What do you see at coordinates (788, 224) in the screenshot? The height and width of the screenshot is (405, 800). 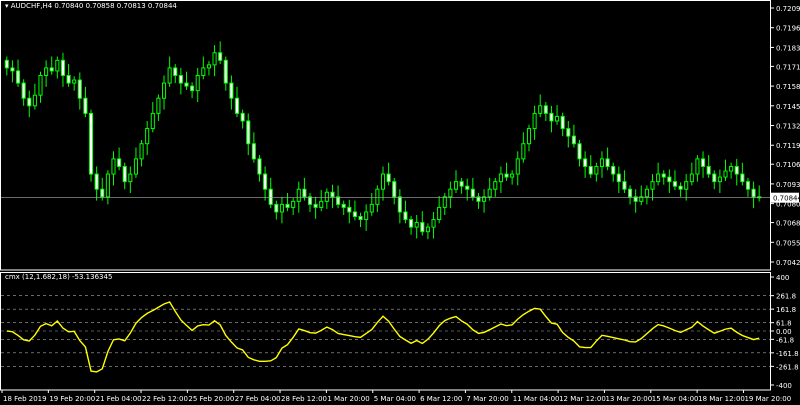 I see `price-tick-label: 0.70680` at bounding box center [788, 224].